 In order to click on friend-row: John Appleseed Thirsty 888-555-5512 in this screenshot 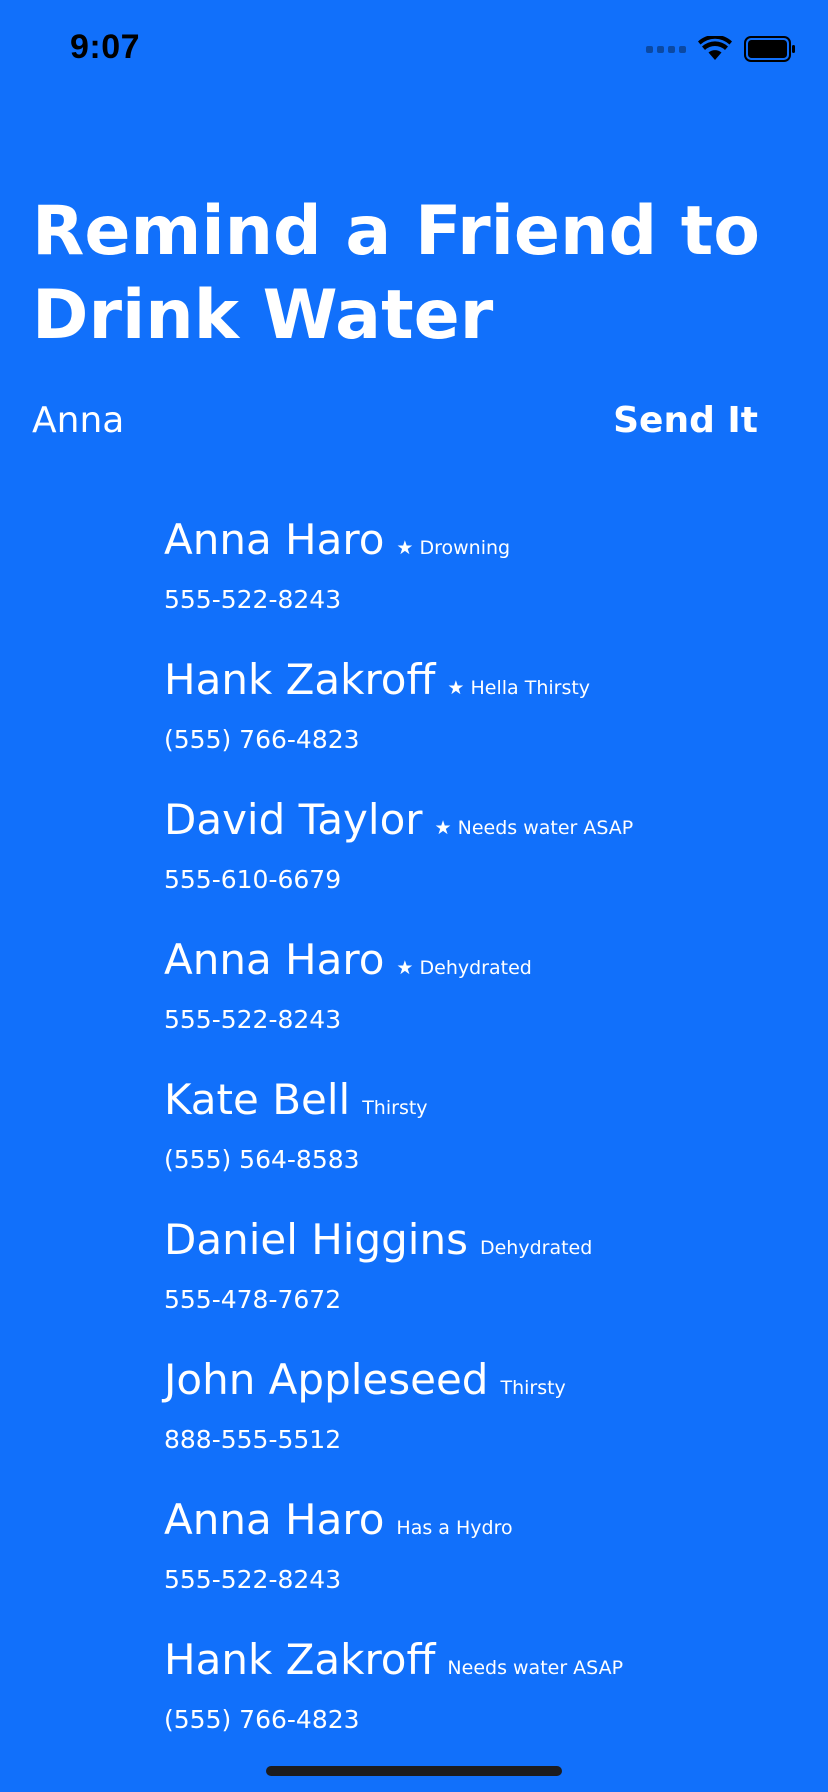, I will do `click(474, 1425)`.